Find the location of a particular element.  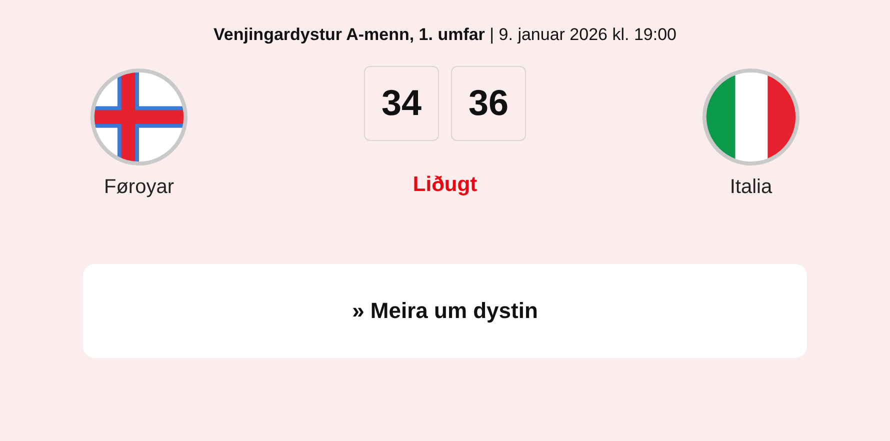

match-status: Liðugt is located at coordinates (445, 185).